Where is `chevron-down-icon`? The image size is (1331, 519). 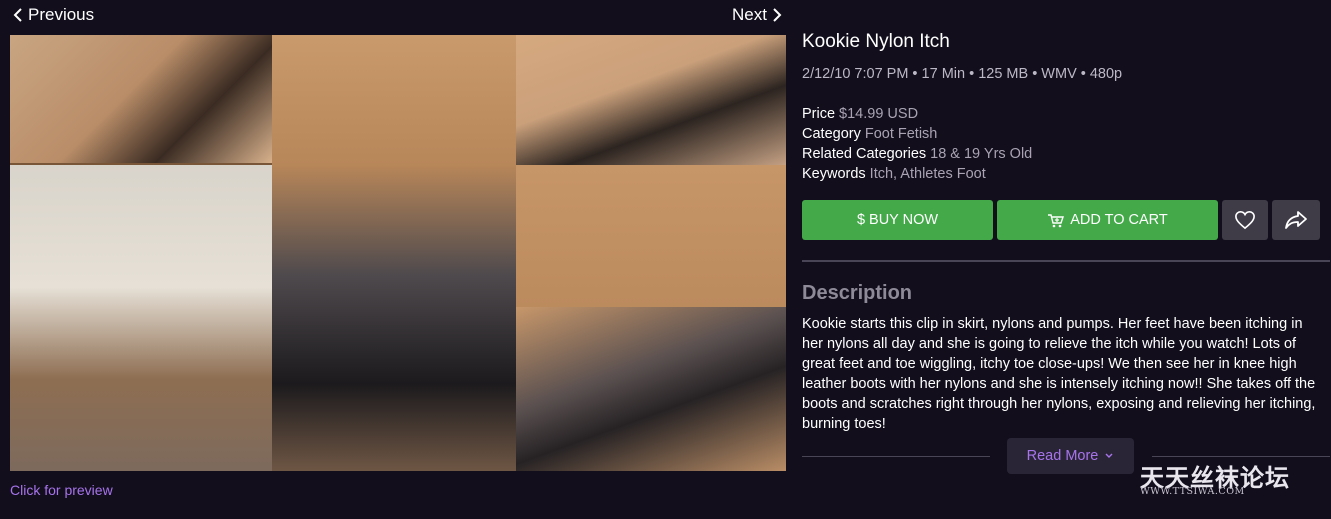
chevron-down-icon is located at coordinates (1109, 455).